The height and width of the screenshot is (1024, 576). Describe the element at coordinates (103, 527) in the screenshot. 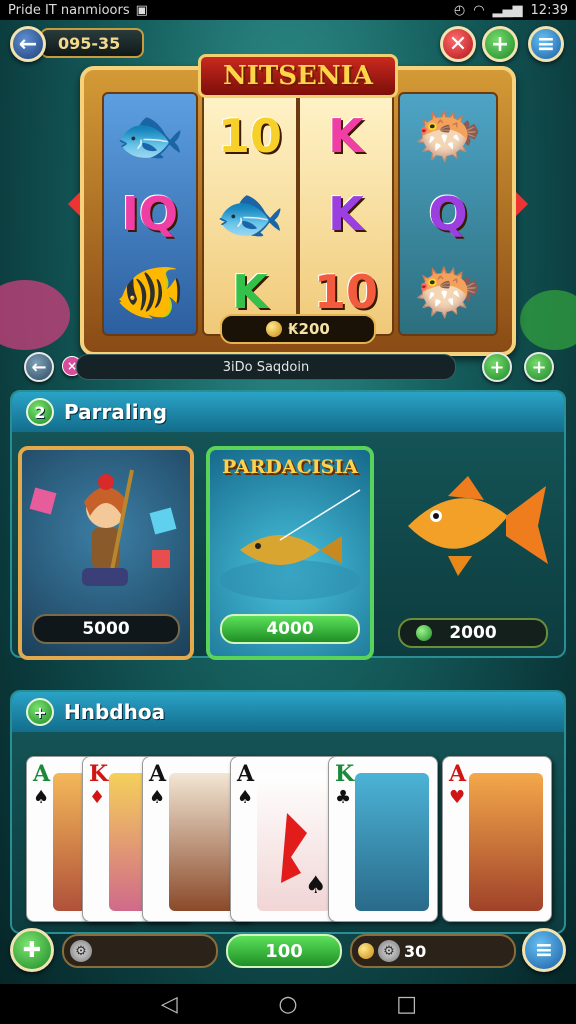

I see `warrior-girl-illustration` at that location.